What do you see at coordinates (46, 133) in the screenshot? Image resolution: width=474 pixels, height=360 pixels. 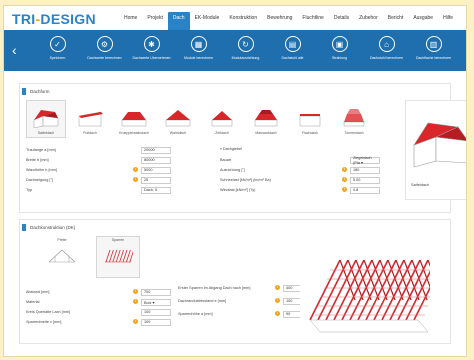 I see `roof-type-label: Satteldach` at bounding box center [46, 133].